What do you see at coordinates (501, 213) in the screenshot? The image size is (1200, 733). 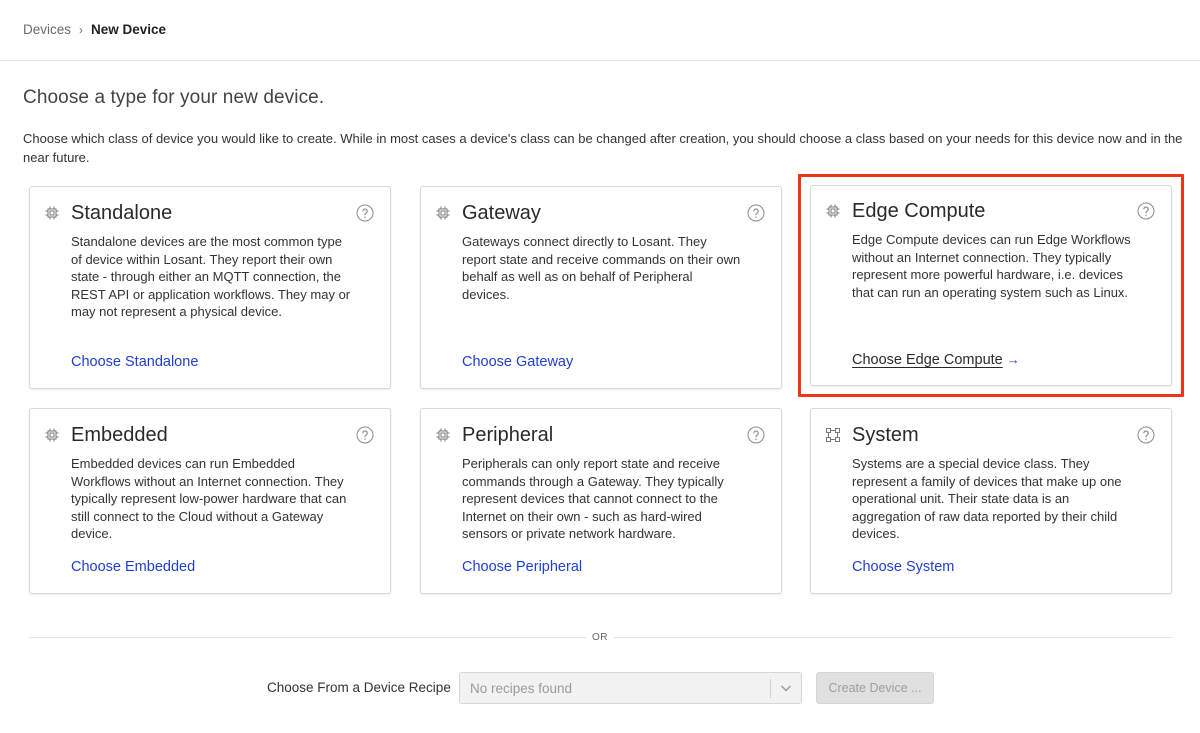 I see `card-title: Gateway` at bounding box center [501, 213].